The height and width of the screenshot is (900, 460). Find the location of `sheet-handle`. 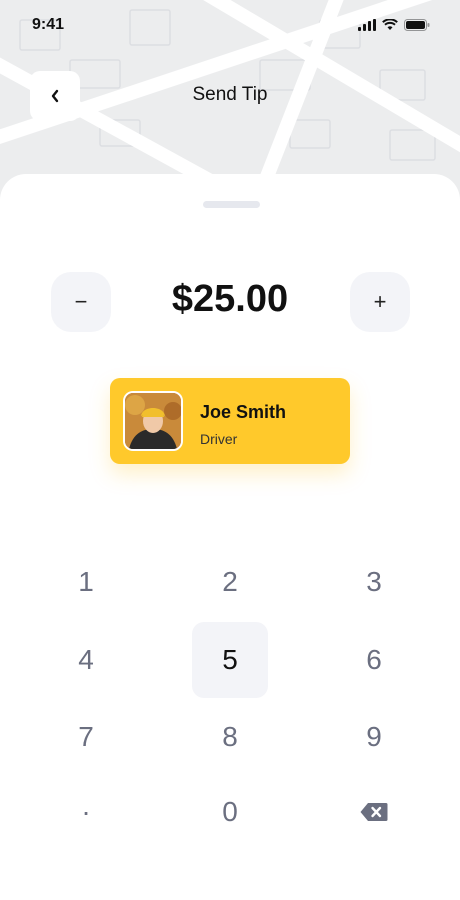

sheet-handle is located at coordinates (231, 204).